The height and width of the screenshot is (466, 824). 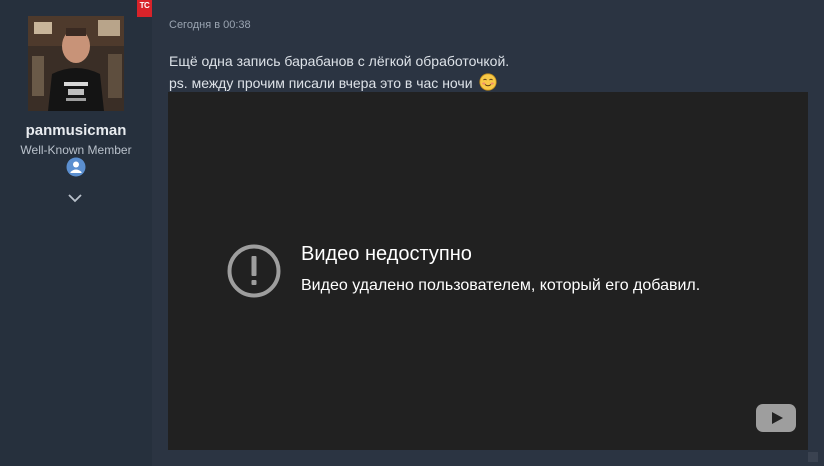 What do you see at coordinates (76, 130) in the screenshot?
I see `username-link: panmusicman` at bounding box center [76, 130].